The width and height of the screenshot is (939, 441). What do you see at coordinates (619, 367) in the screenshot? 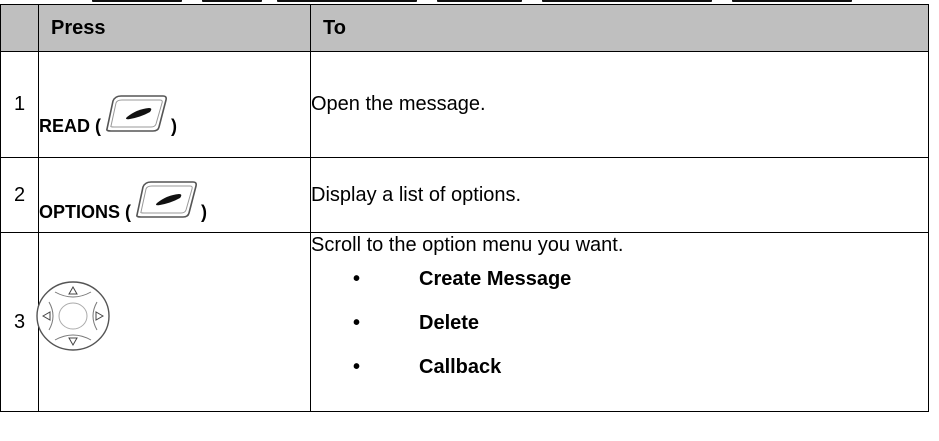
I see `list-item: • Callback` at bounding box center [619, 367].